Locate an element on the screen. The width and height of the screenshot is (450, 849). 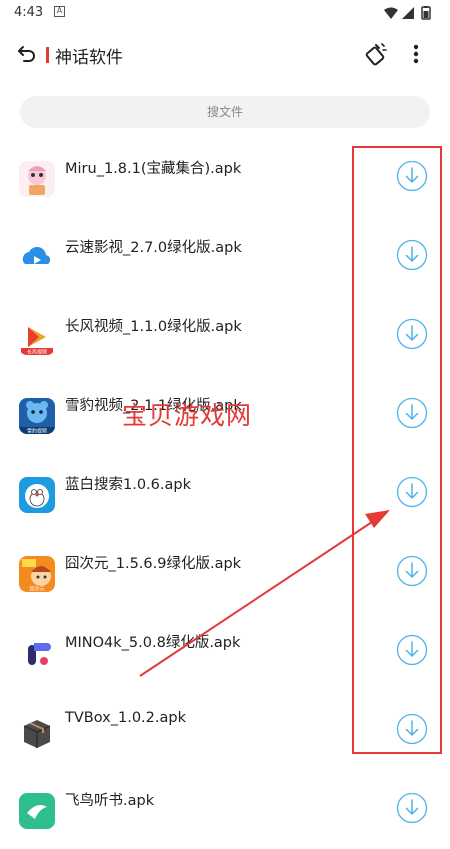
signal-icon is located at coordinates (408, 13).